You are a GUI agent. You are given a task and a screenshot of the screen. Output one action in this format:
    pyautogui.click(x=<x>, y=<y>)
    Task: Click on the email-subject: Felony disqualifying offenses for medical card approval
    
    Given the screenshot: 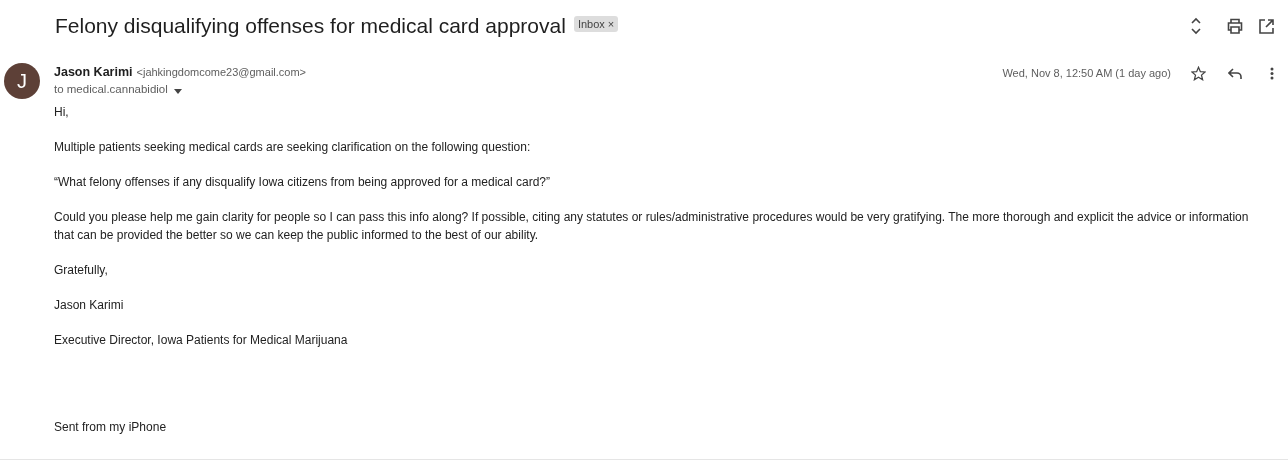 What is the action you would take?
    pyautogui.click(x=310, y=26)
    